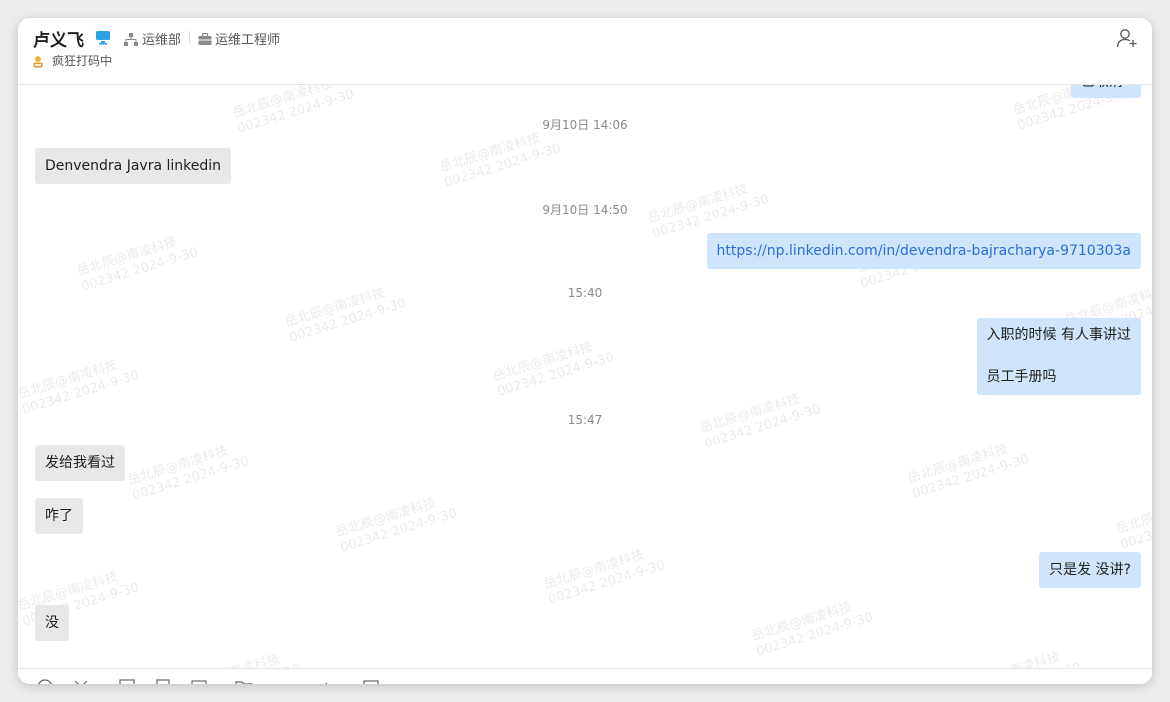 Image resolution: width=1170 pixels, height=702 pixels. I want to click on department-label: 运维部, so click(161, 38).